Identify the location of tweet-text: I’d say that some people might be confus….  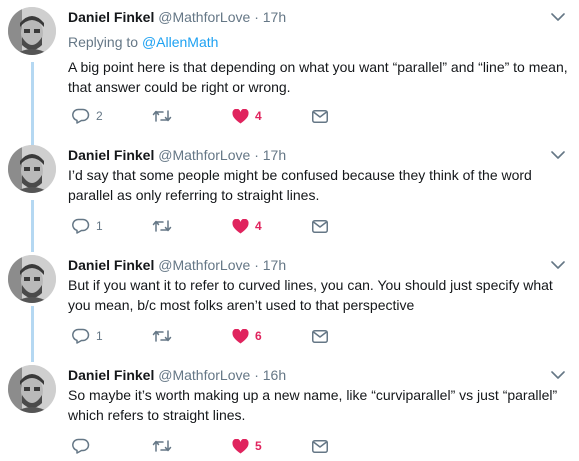
(300, 185).